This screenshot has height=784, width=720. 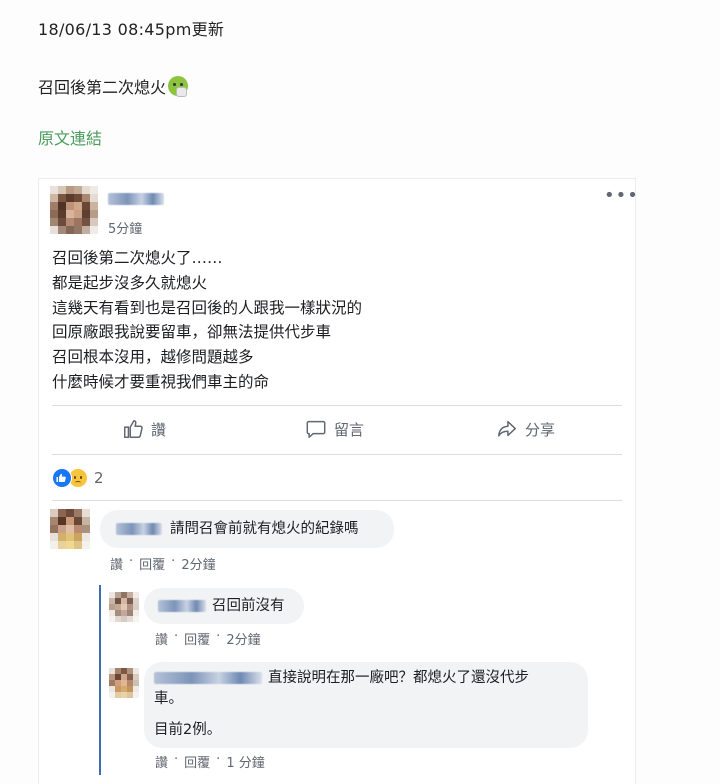 I want to click on comment-button: 留言, so click(x=334, y=429).